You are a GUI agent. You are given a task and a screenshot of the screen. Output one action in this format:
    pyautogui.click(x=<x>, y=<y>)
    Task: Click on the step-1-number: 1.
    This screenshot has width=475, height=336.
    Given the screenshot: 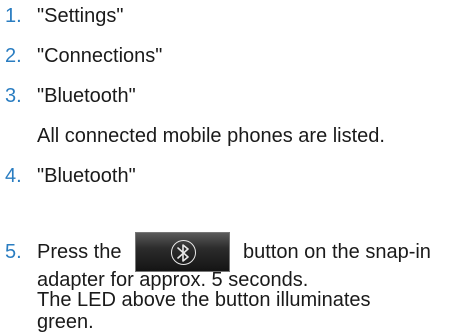 What is the action you would take?
    pyautogui.click(x=13, y=16)
    